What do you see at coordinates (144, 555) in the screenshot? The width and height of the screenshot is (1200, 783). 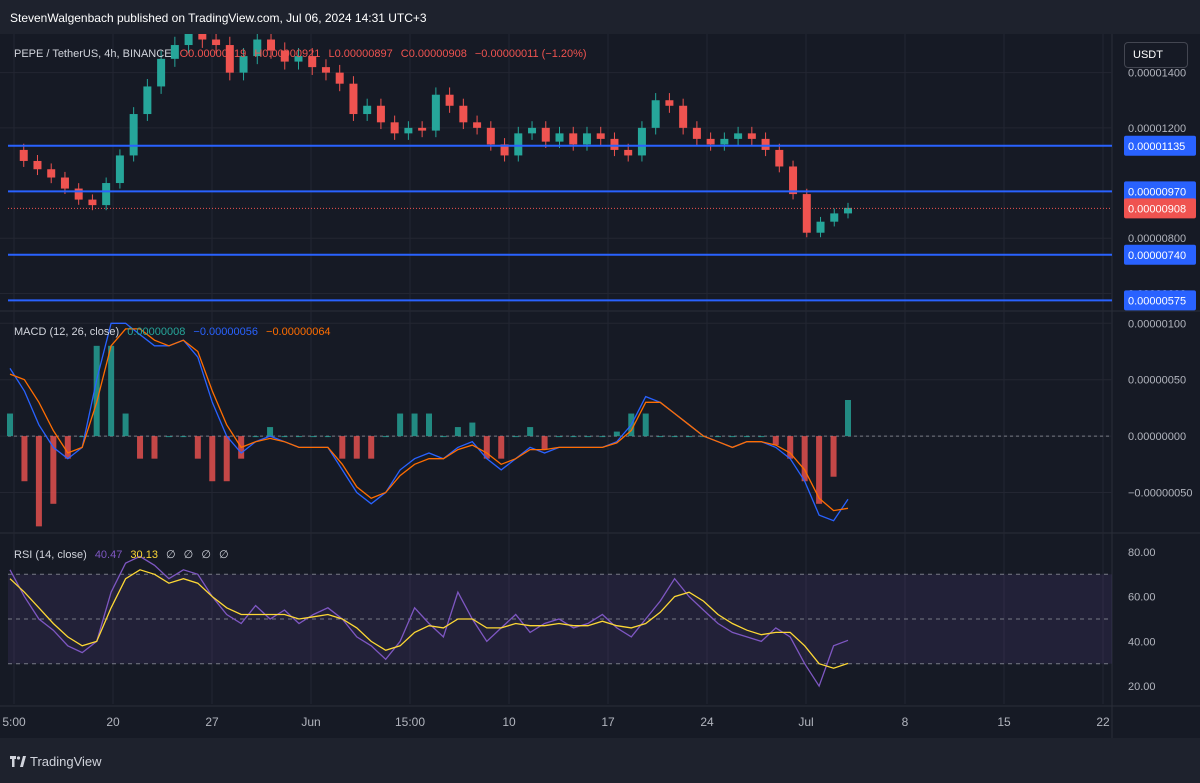 I see `rsi-ma-value: 30.13` at bounding box center [144, 555].